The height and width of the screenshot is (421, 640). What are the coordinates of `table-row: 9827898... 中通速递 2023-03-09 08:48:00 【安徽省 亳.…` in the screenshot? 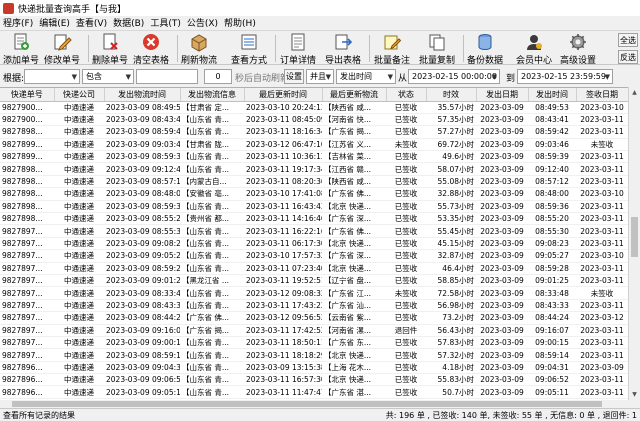 It's located at (314, 194).